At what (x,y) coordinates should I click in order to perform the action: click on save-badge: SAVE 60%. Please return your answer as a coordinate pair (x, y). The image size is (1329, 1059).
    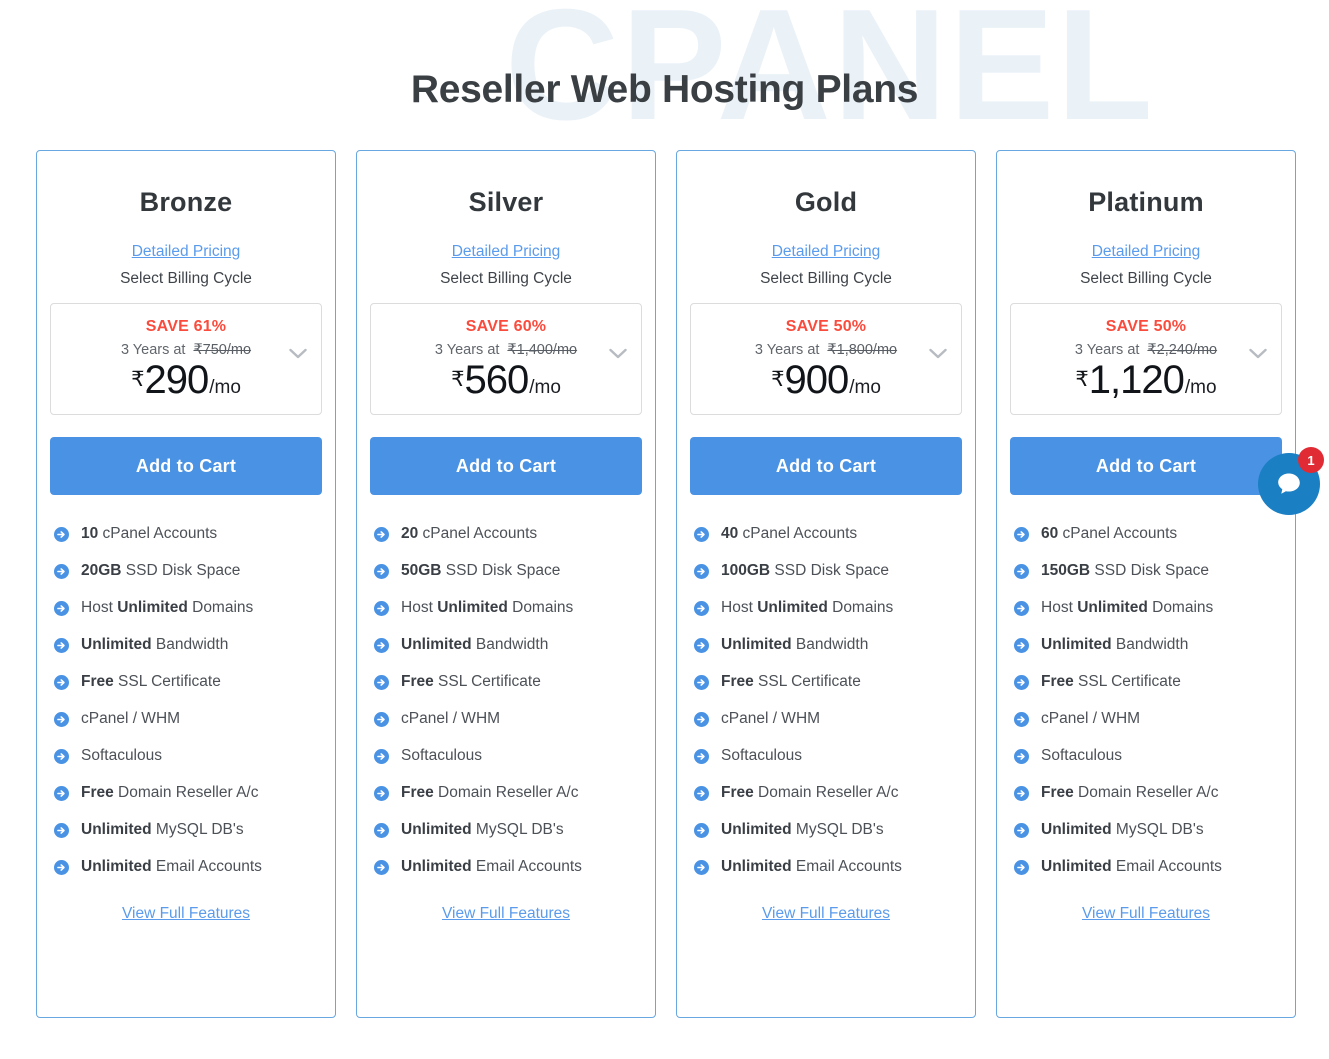
    Looking at the image, I should click on (506, 326).